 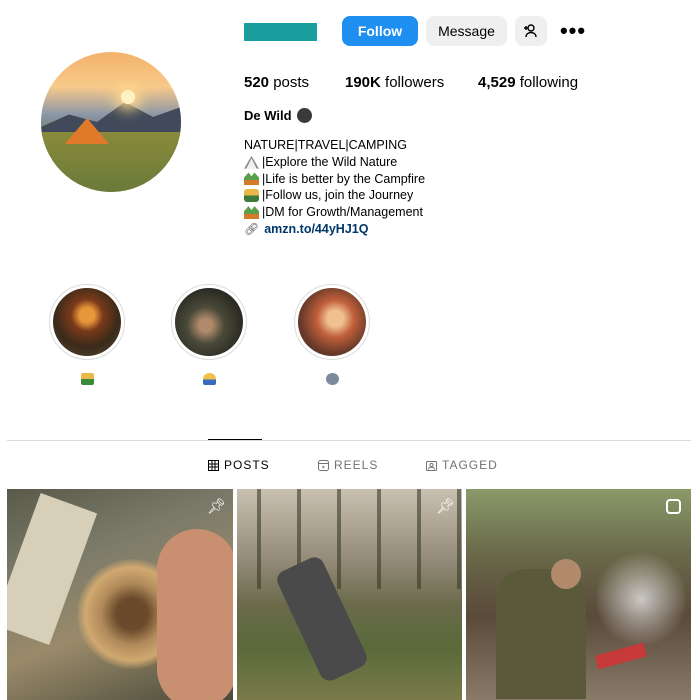 I want to click on username-redacted, so click(x=280, y=32).